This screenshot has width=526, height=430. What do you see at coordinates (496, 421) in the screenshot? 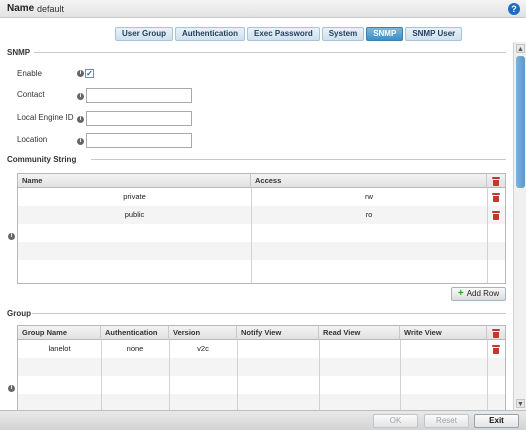
I see `exit-button: Exit` at bounding box center [496, 421].